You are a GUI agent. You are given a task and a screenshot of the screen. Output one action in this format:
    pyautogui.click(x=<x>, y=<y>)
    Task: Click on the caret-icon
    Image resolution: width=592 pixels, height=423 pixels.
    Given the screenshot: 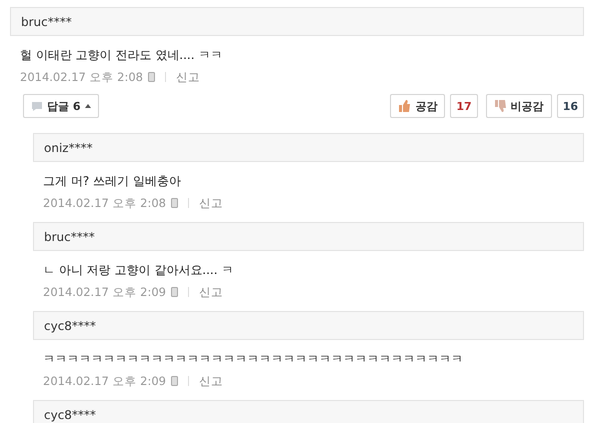 What is the action you would take?
    pyautogui.click(x=87, y=106)
    